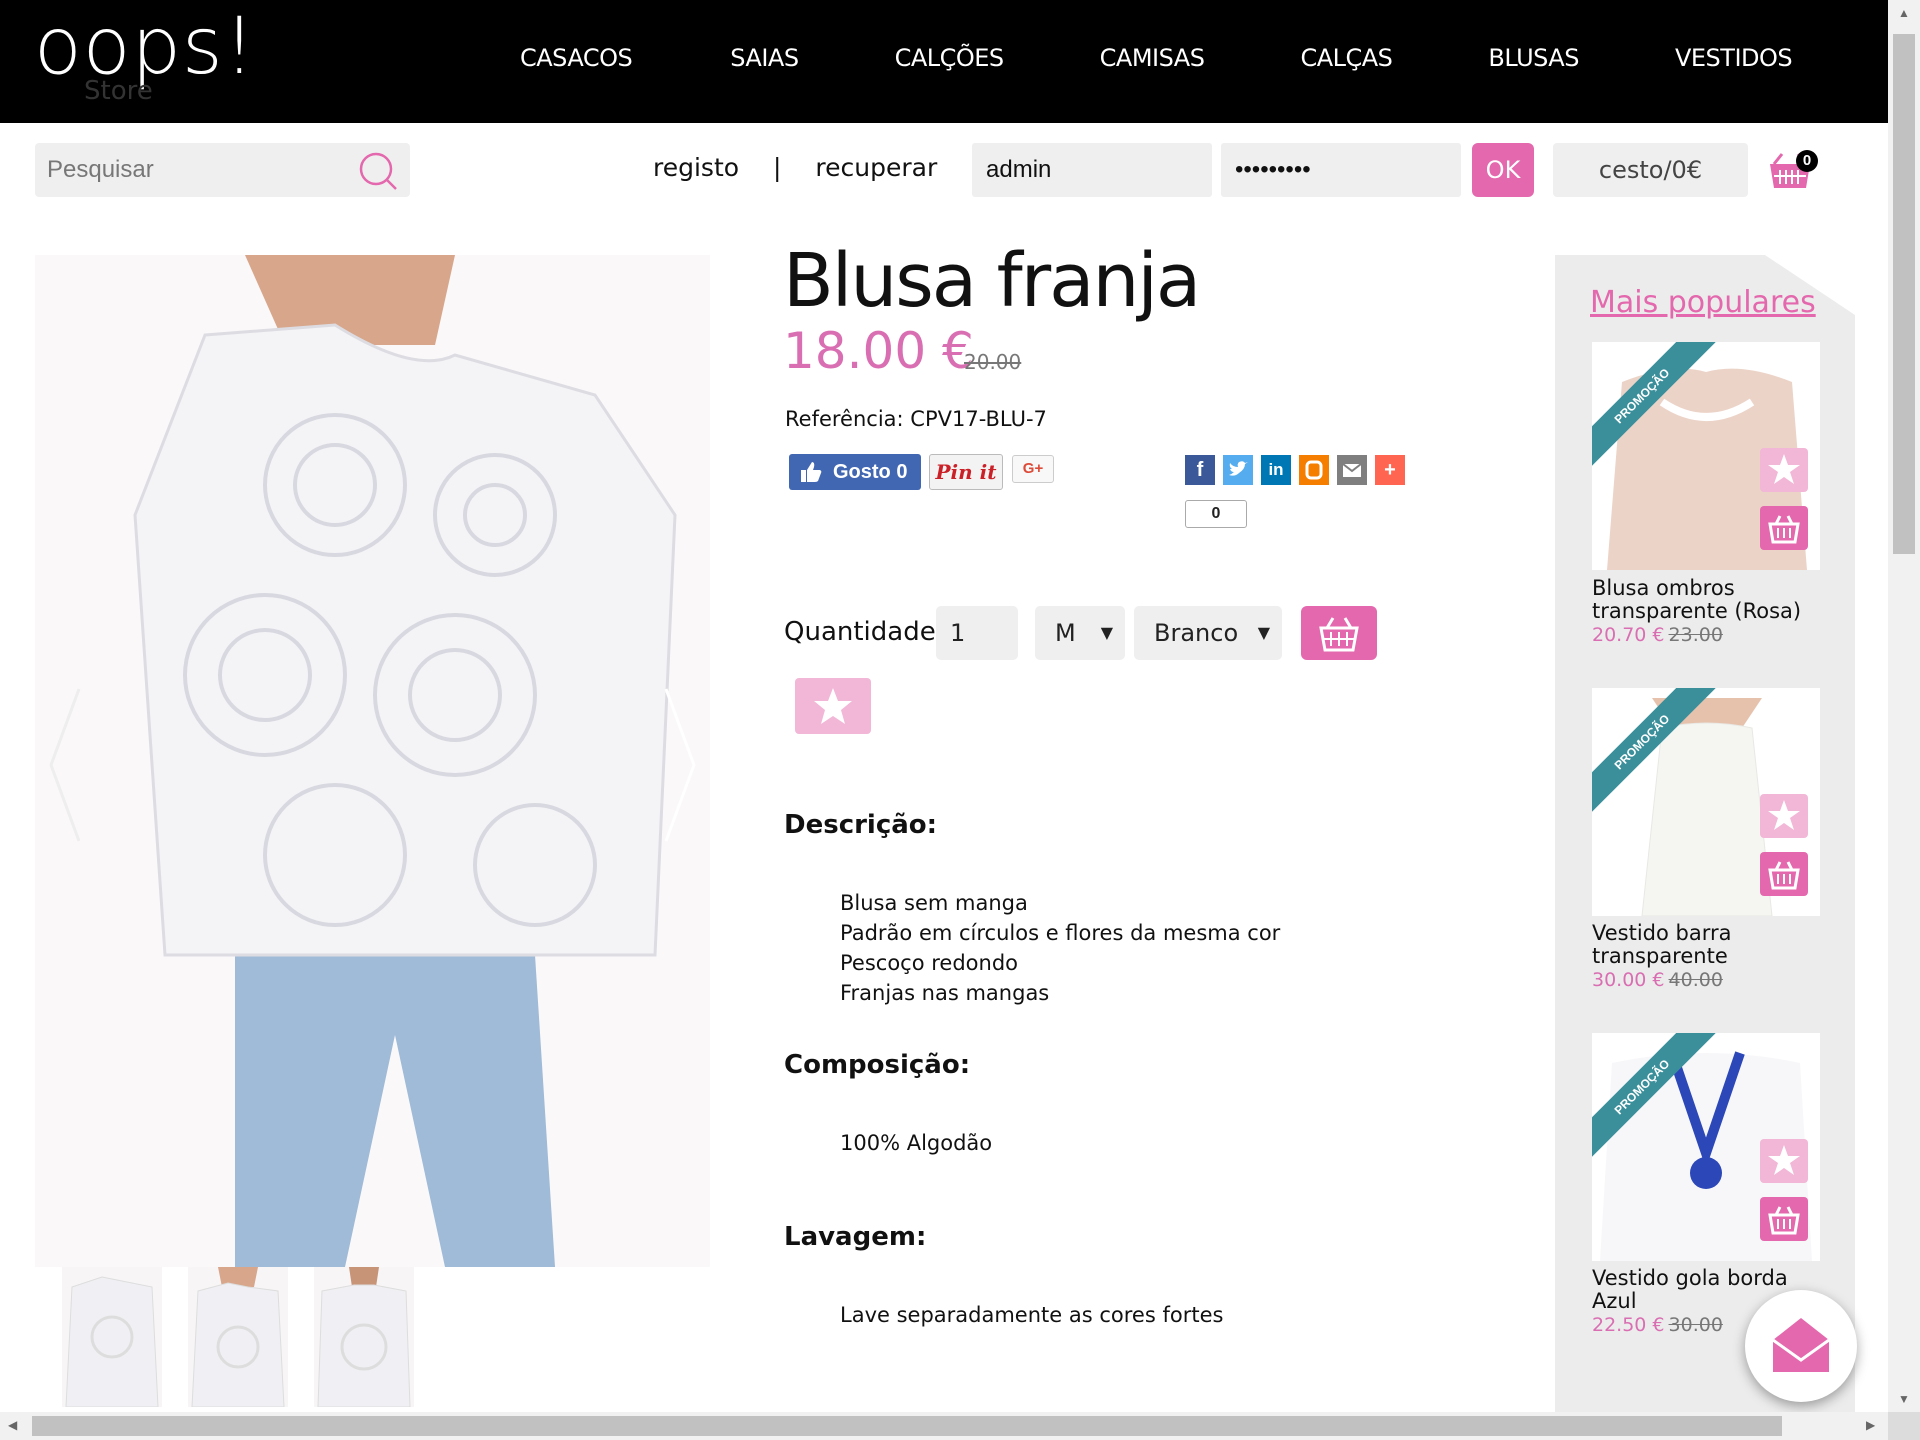 The image size is (1920, 1440). I want to click on search-input, so click(197, 170).